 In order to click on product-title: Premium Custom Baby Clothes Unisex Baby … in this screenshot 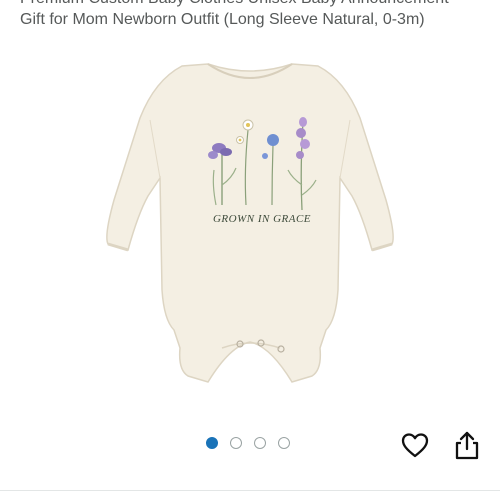, I will do `click(255, 15)`.